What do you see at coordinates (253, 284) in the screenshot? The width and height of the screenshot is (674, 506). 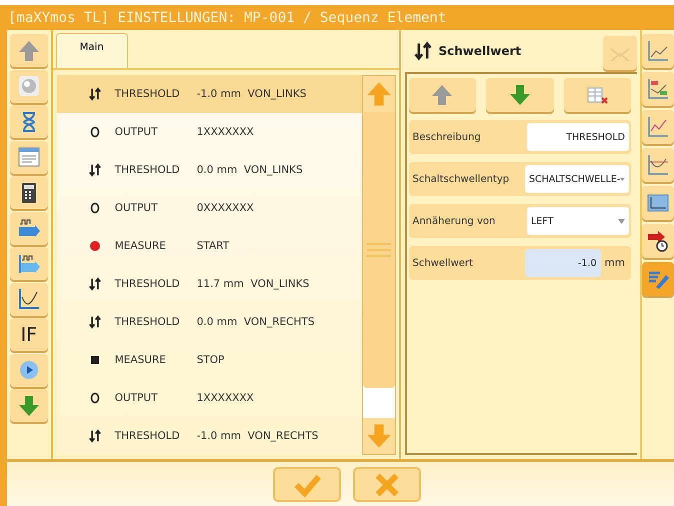 I see `element-value: 11.7 mm VON_LINKS` at bounding box center [253, 284].